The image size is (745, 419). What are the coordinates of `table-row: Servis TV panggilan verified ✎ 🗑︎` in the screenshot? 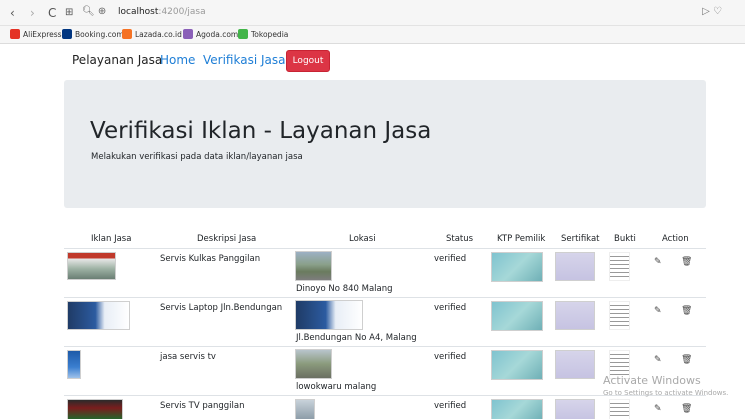 It's located at (372, 407).